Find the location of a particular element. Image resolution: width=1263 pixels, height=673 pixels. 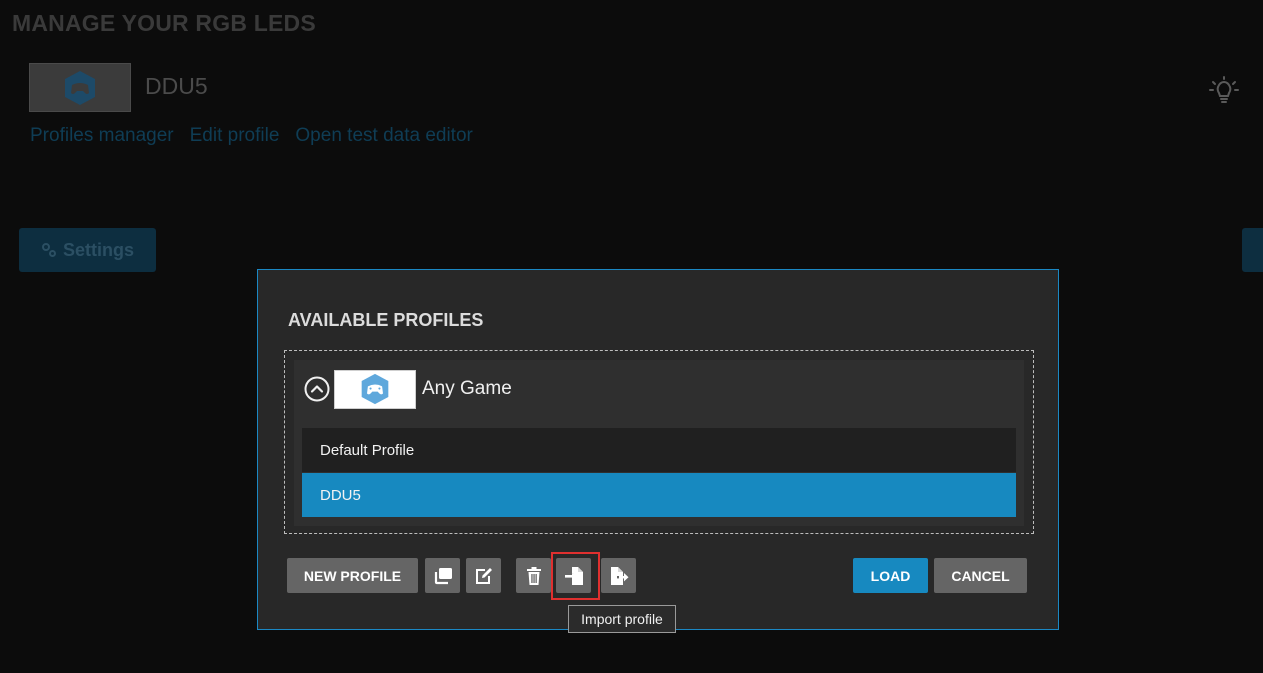

export-profile-button is located at coordinates (618, 575).